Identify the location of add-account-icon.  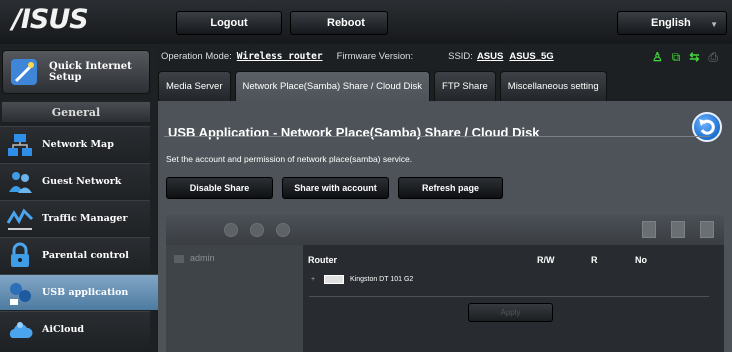
(231, 230).